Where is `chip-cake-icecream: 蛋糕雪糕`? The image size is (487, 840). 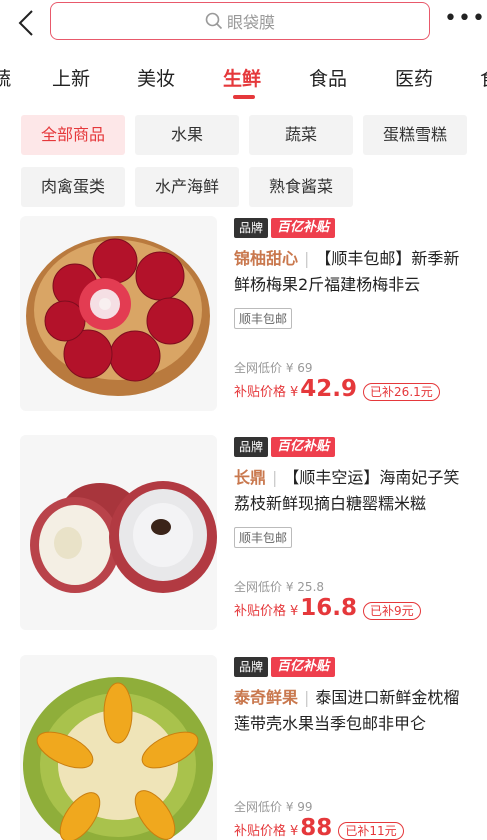
chip-cake-icecream: 蛋糕雪糕 is located at coordinates (415, 135).